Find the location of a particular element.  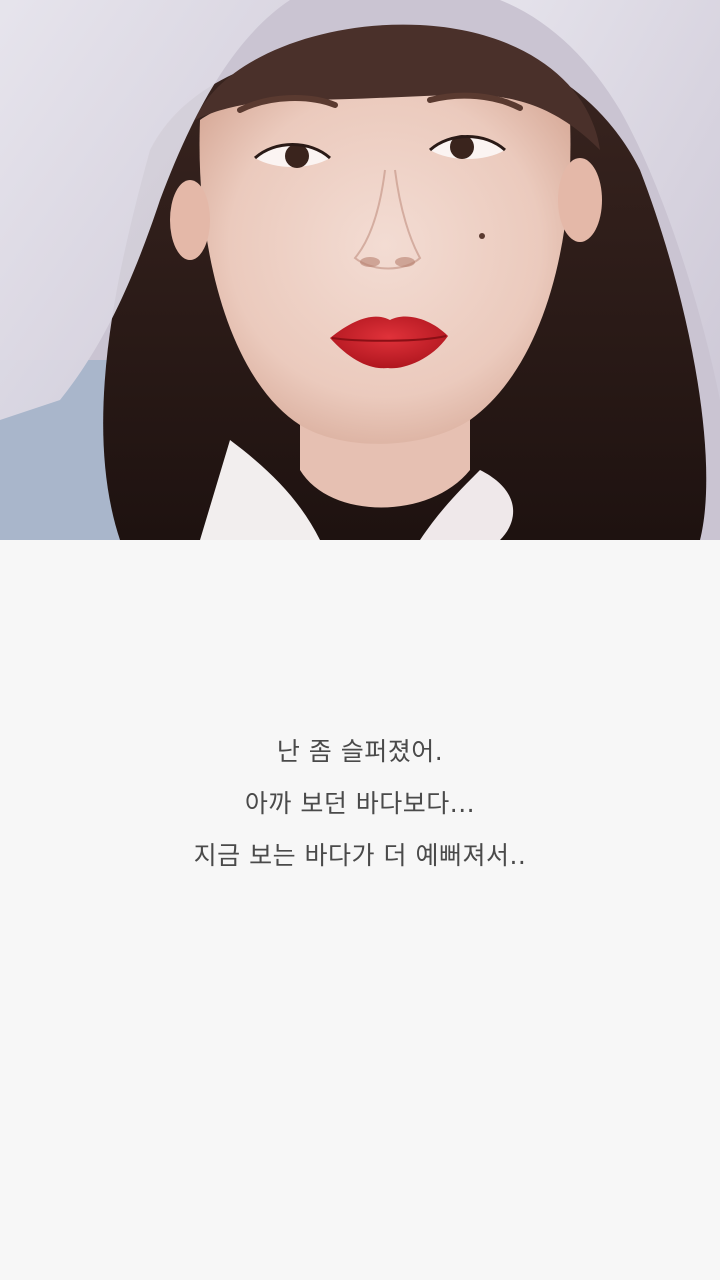

quote-line-1: 난 좀 슬퍼졌어. is located at coordinates (360, 751).